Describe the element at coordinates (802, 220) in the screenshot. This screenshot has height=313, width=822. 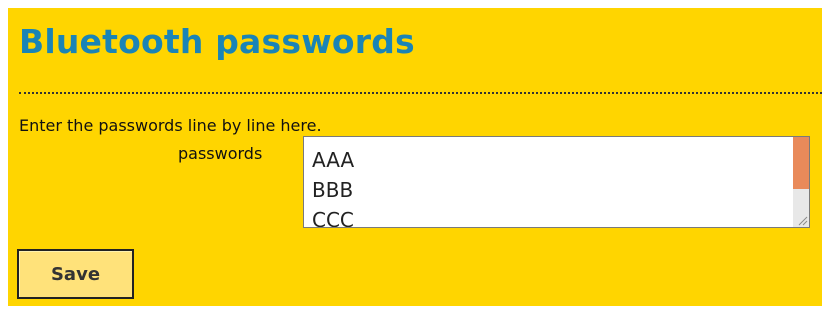
I see `resize-grip-icon` at that location.